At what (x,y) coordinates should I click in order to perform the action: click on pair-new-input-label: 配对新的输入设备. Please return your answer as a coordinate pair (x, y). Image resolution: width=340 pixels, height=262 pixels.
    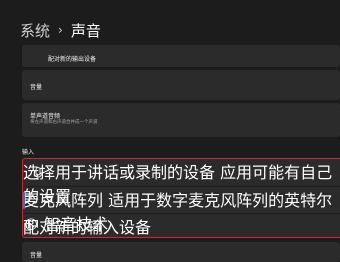
    Looking at the image, I should click on (87, 227).